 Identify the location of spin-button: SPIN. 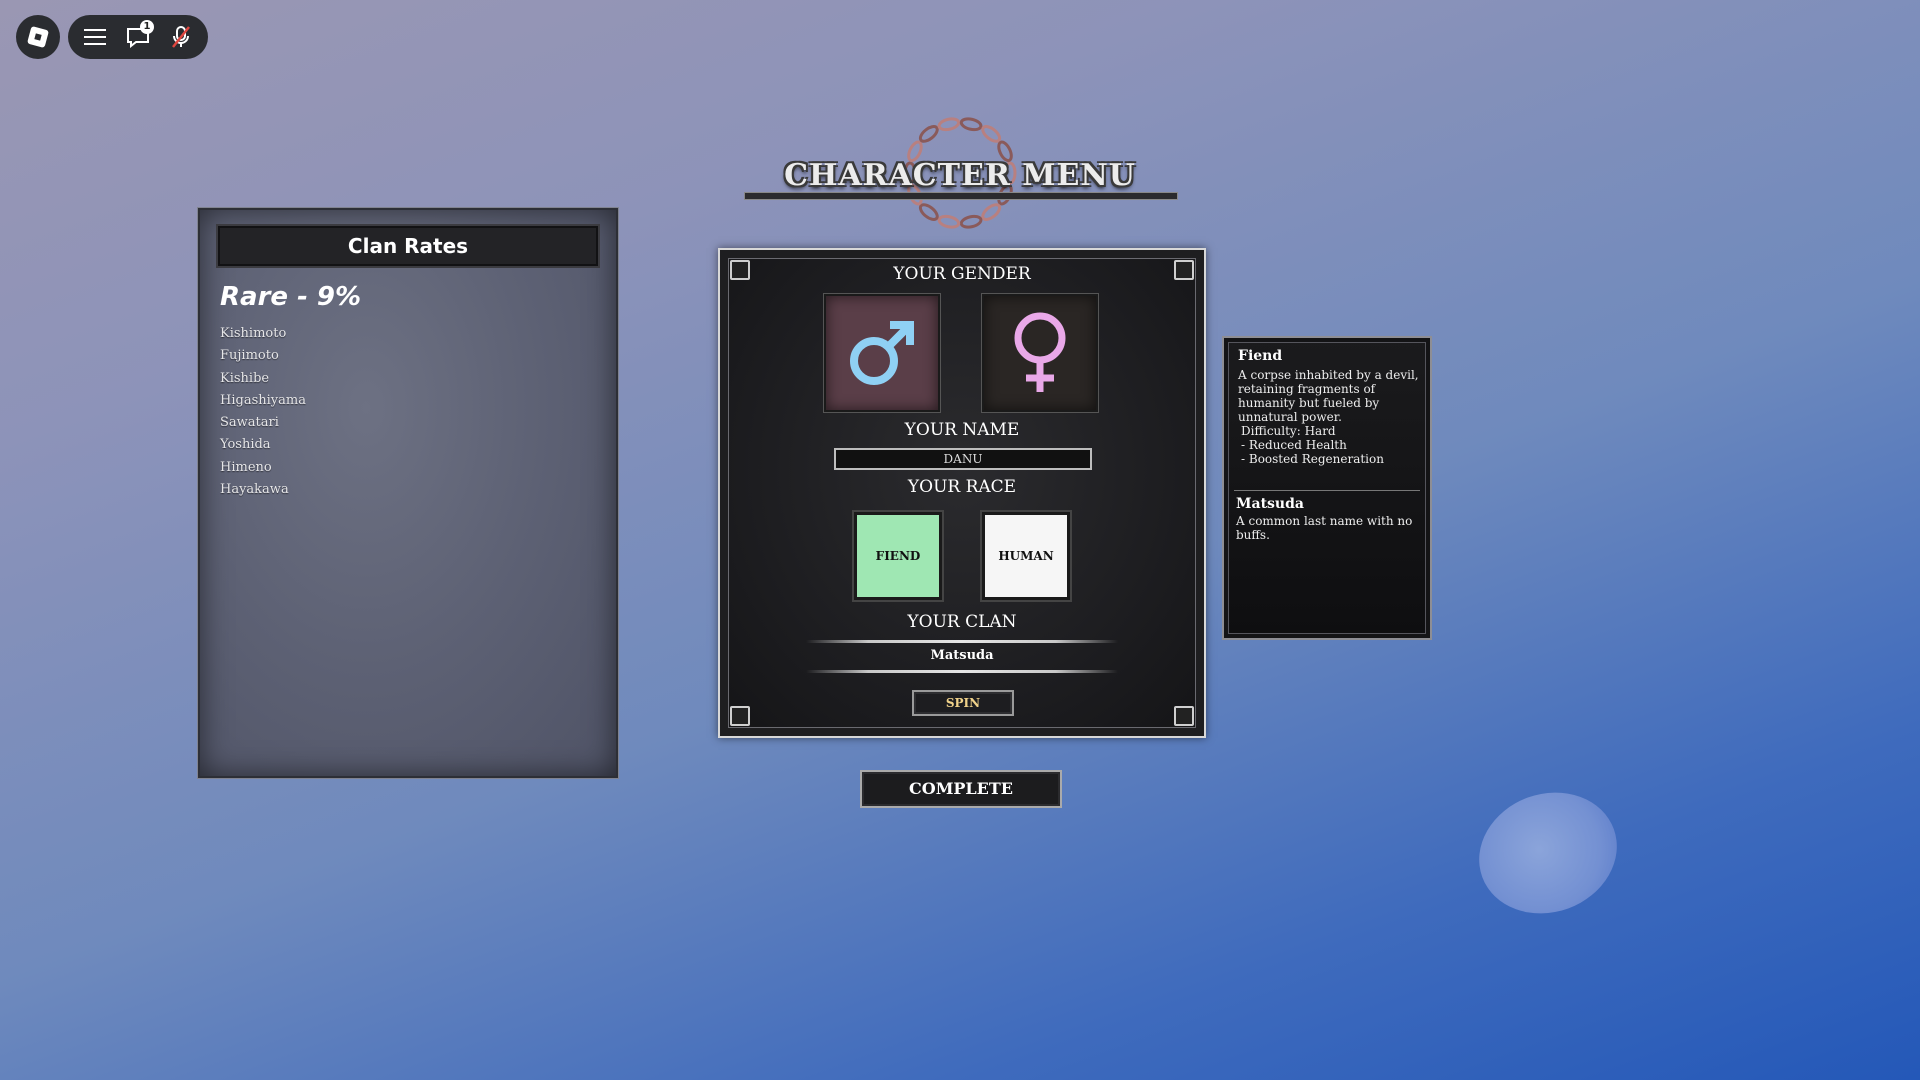
(963, 703).